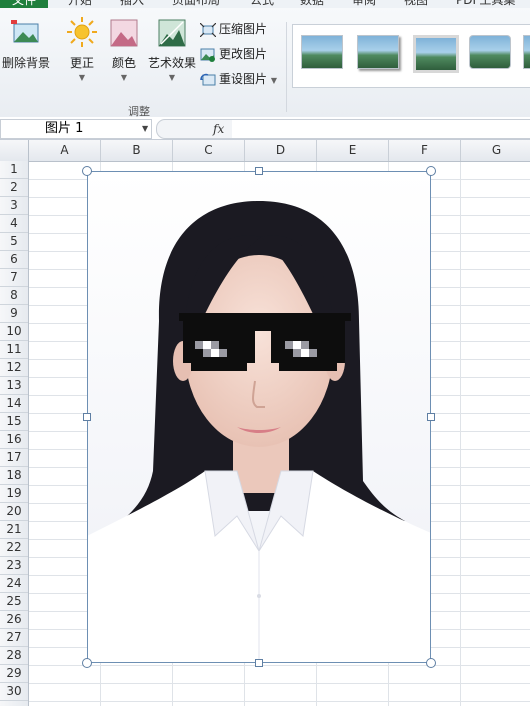 Image resolution: width=530 pixels, height=706 pixels. Describe the element at coordinates (25, 31) in the screenshot. I see `remove-background-icon` at that location.